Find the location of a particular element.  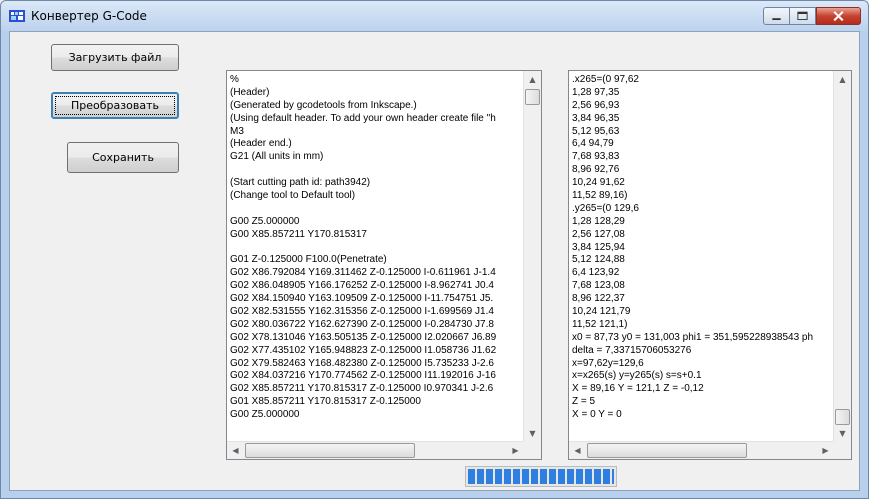

app-icon is located at coordinates (17, 16).